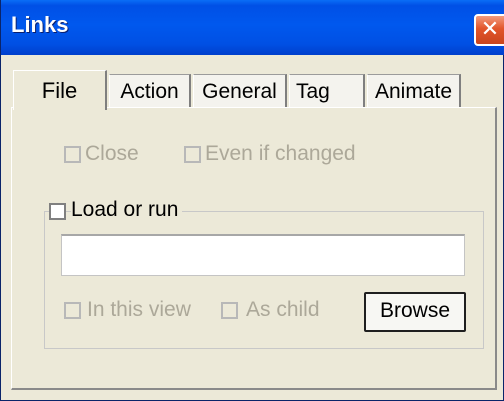 The image size is (504, 401). I want to click on tab-action-label: Action, so click(149, 91).